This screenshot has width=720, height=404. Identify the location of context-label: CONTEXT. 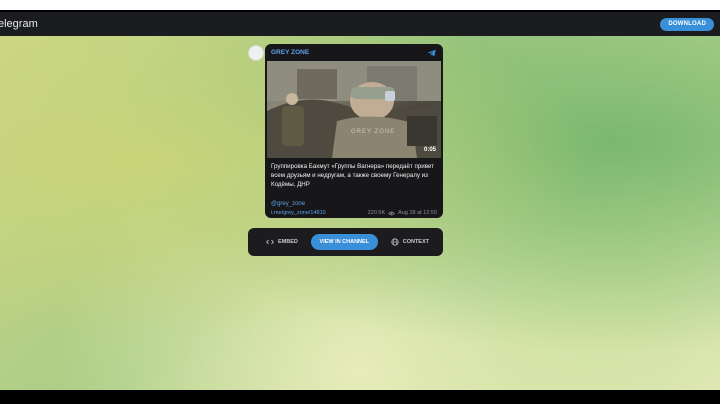
(415, 242).